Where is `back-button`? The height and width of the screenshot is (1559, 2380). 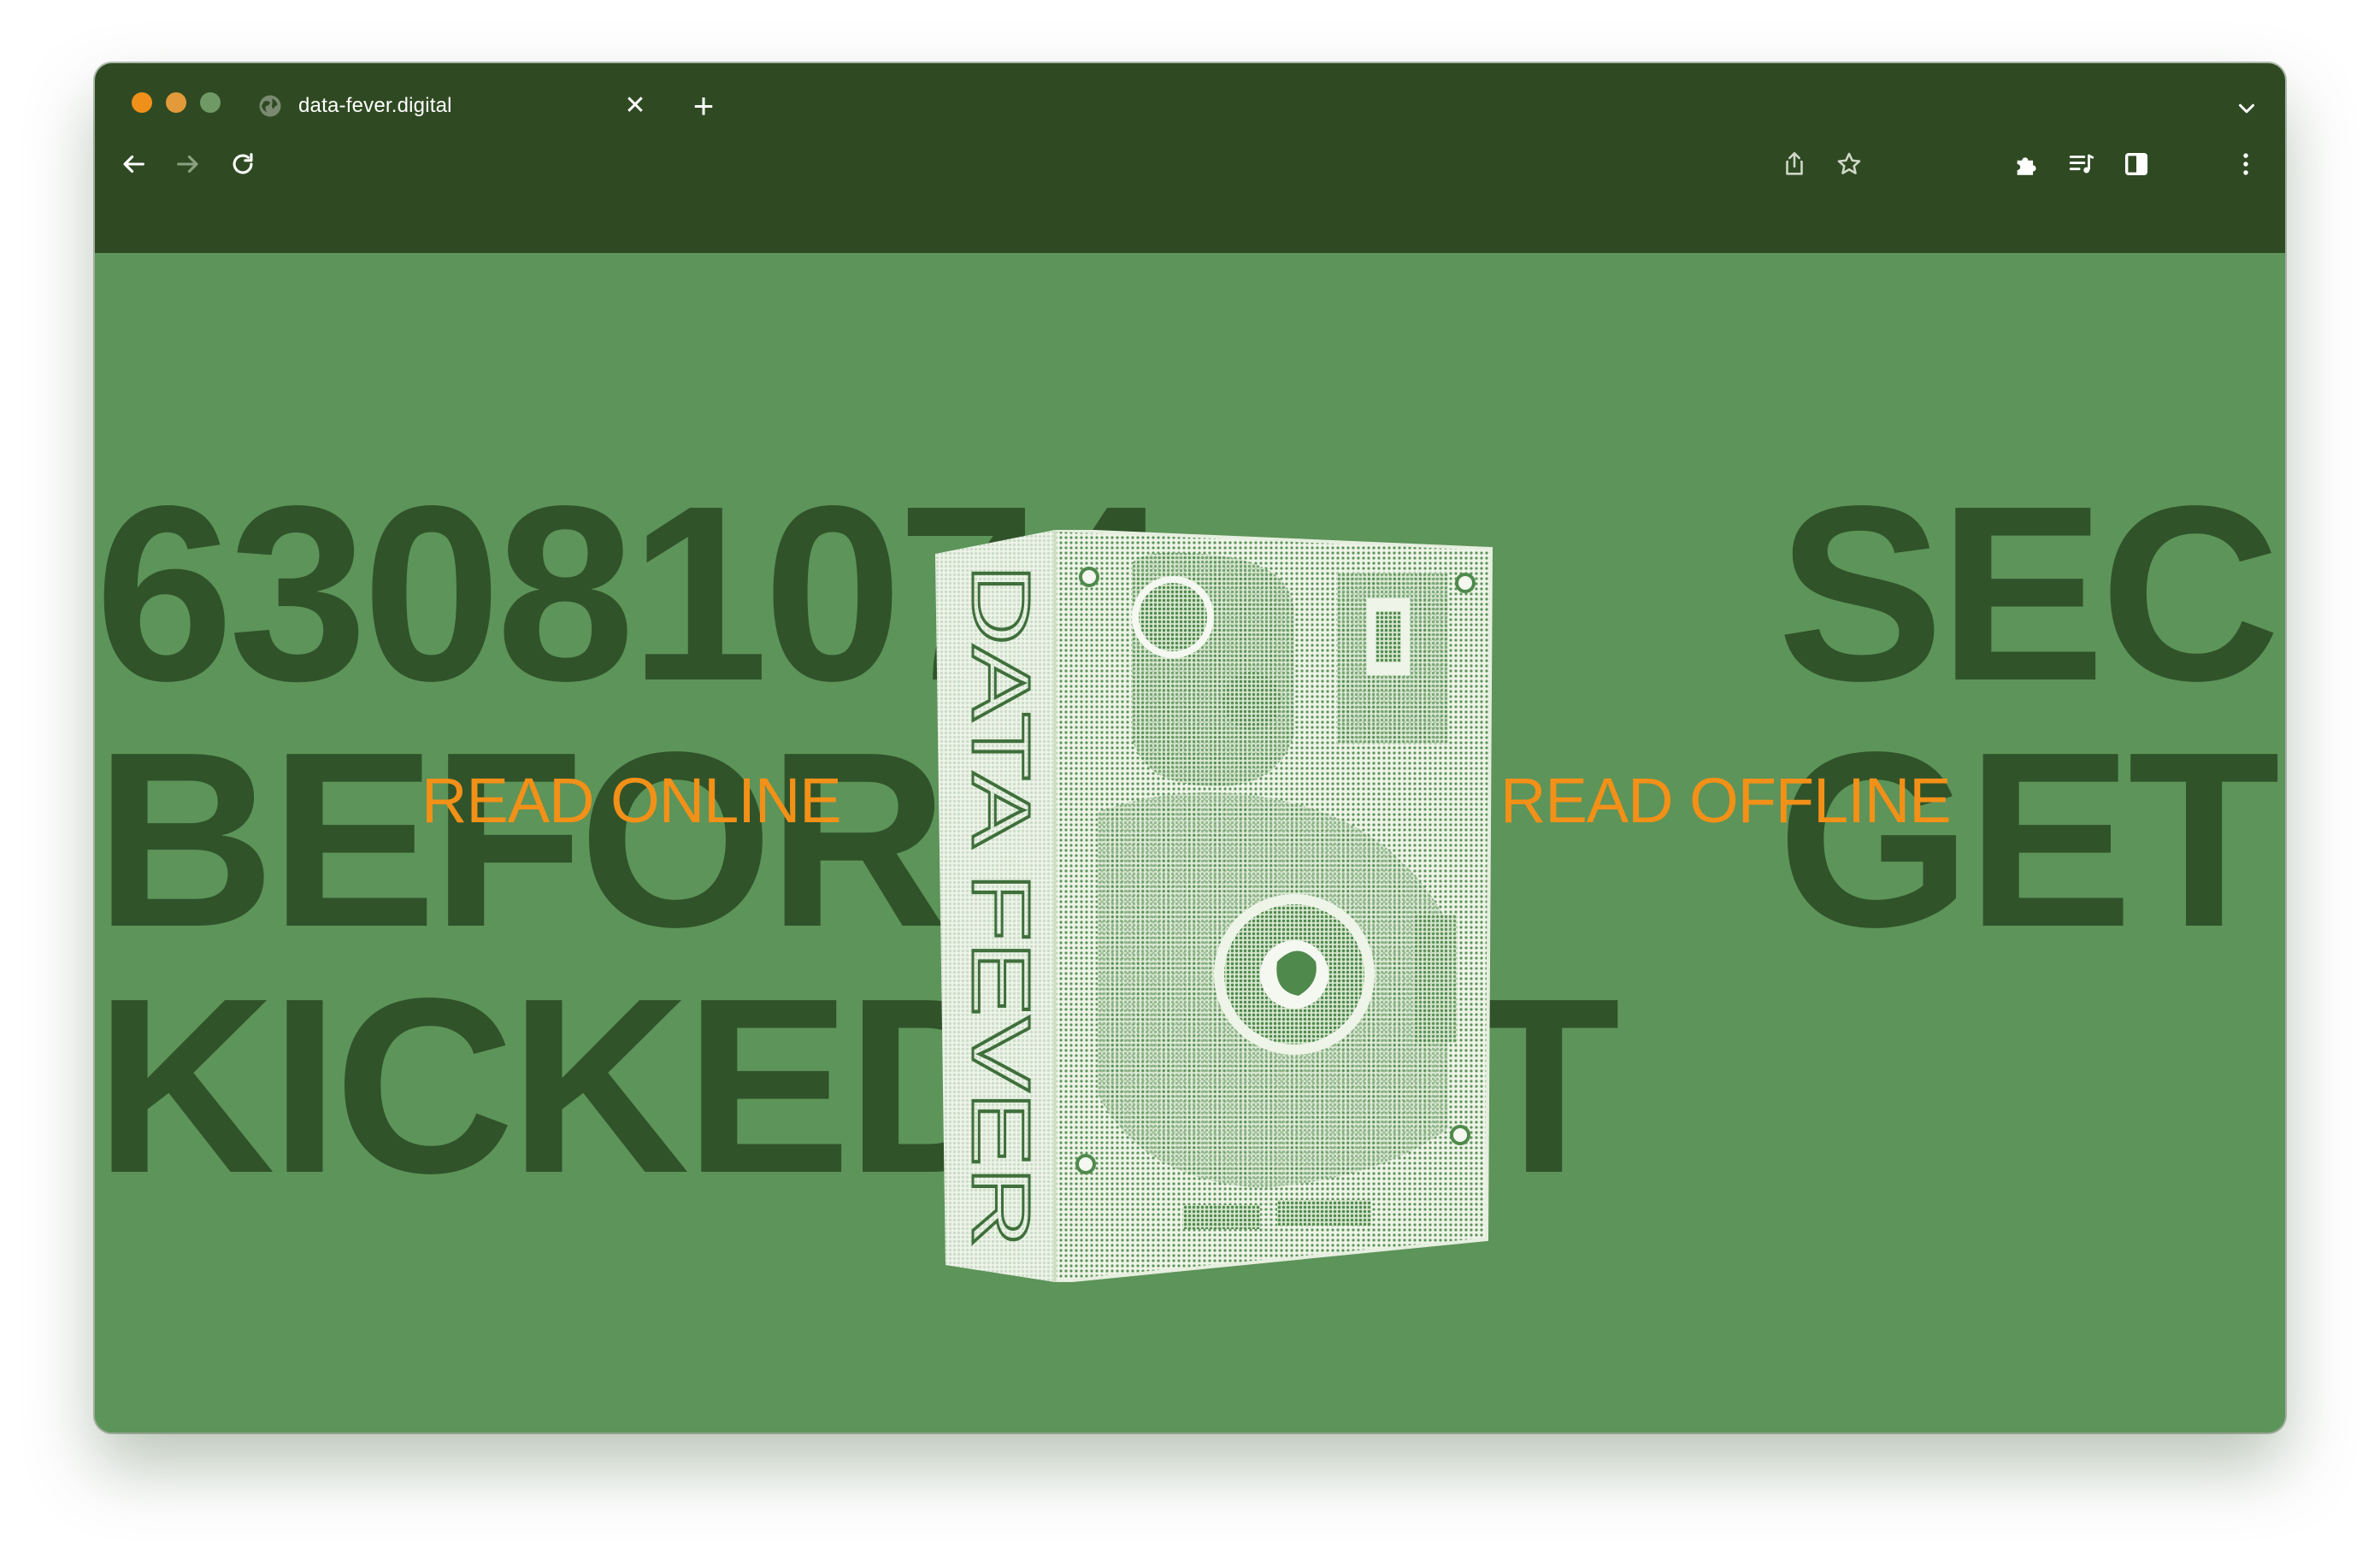 back-button is located at coordinates (133, 164).